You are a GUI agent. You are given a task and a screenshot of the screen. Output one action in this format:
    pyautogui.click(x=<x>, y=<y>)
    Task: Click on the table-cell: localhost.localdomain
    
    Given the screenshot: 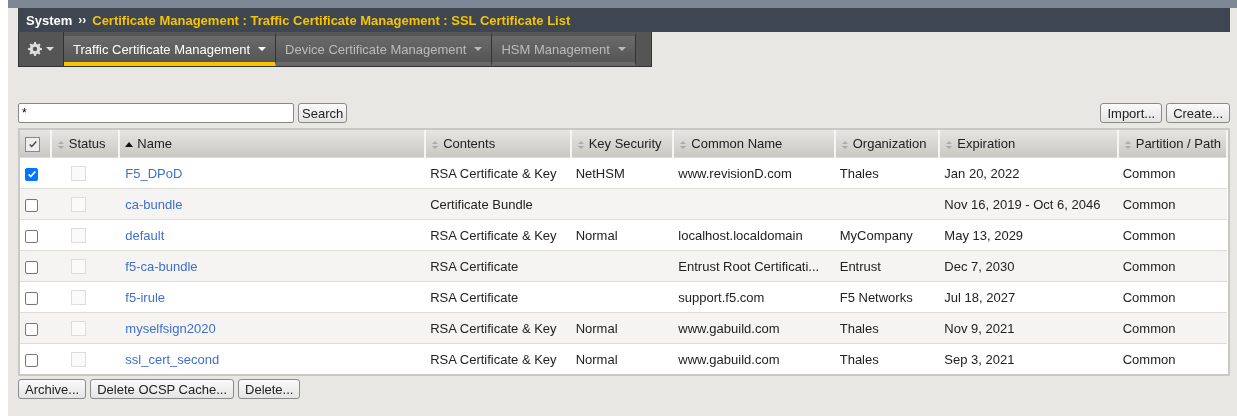 What is the action you would take?
    pyautogui.click(x=740, y=235)
    